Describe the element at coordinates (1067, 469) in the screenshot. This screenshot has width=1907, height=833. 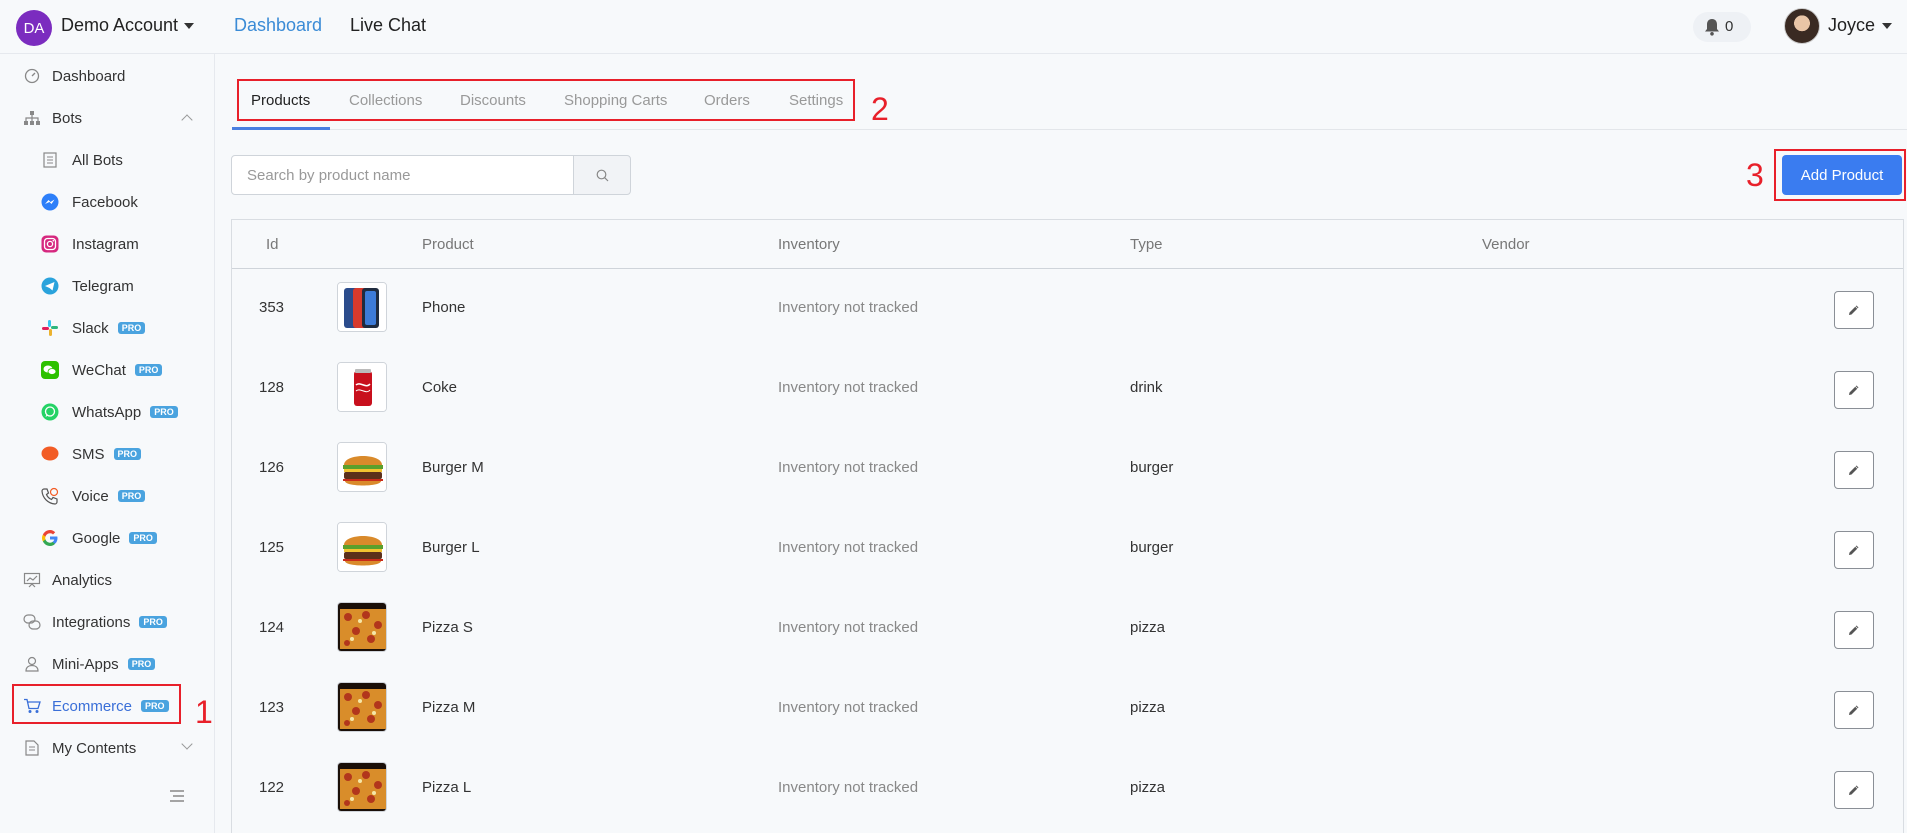
I see `table-row: 126 Burger M Inventory not tracked burger` at that location.